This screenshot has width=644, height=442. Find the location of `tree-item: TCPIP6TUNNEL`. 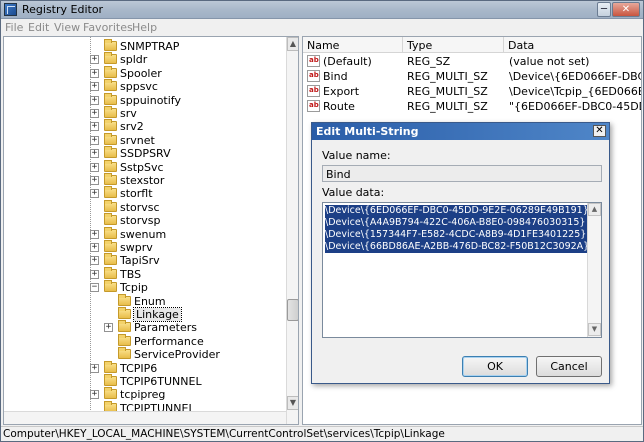

tree-item: TCPIP6TUNNEL is located at coordinates (145, 381).